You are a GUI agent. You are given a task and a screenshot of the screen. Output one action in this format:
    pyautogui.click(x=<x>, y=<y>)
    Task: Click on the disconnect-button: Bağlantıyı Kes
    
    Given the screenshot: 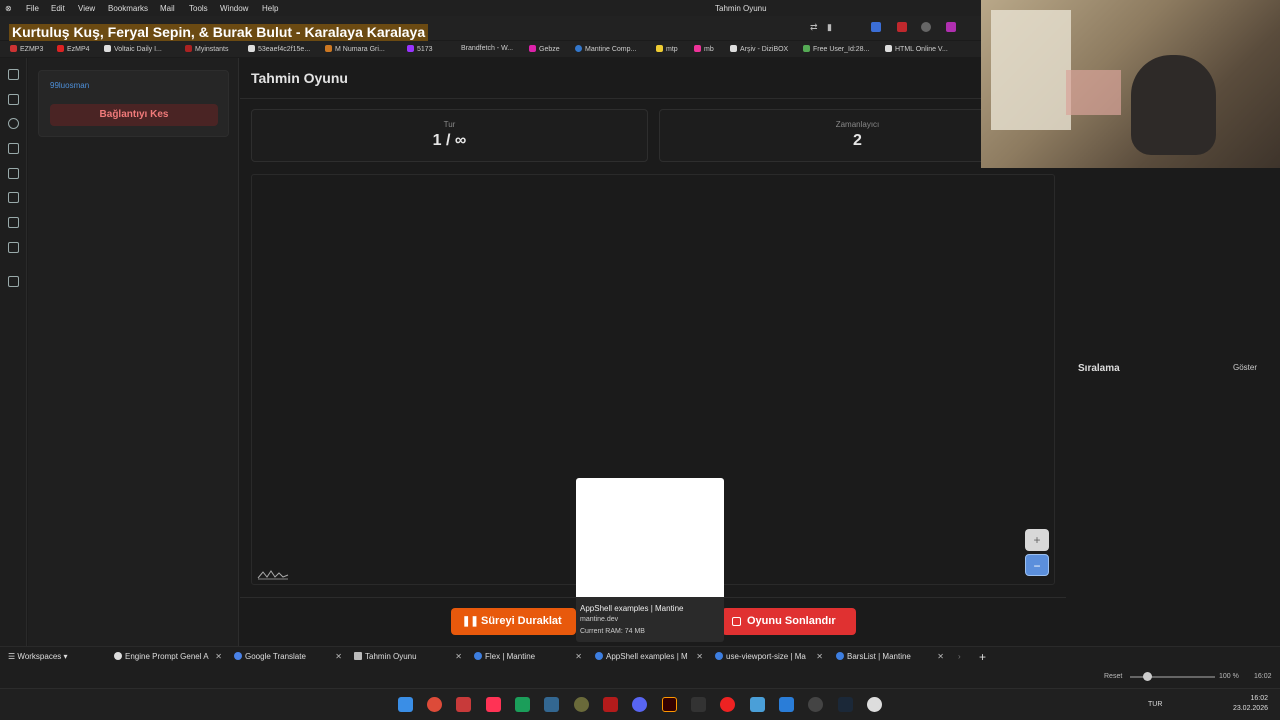 What is the action you would take?
    pyautogui.click(x=134, y=115)
    